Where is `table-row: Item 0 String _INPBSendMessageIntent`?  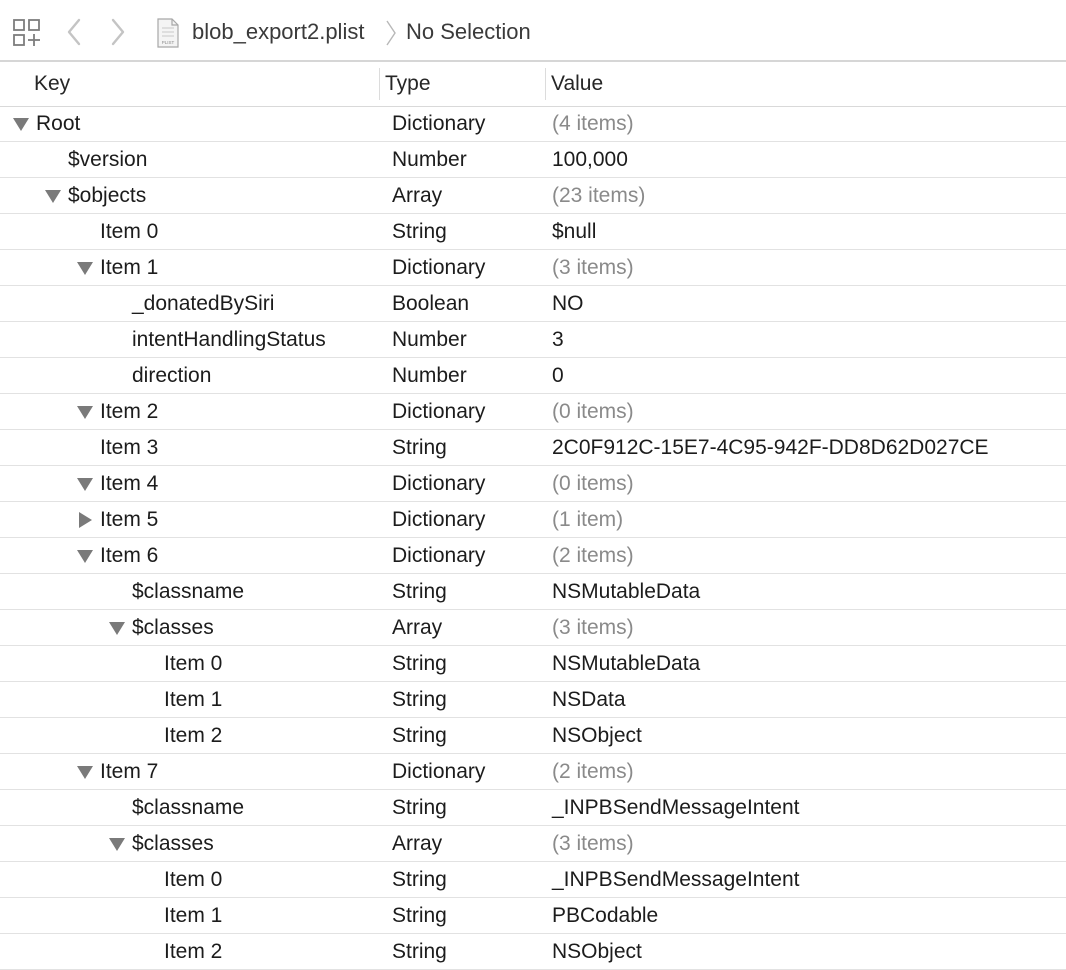 table-row: Item 0 String _INPBSendMessageIntent is located at coordinates (533, 880).